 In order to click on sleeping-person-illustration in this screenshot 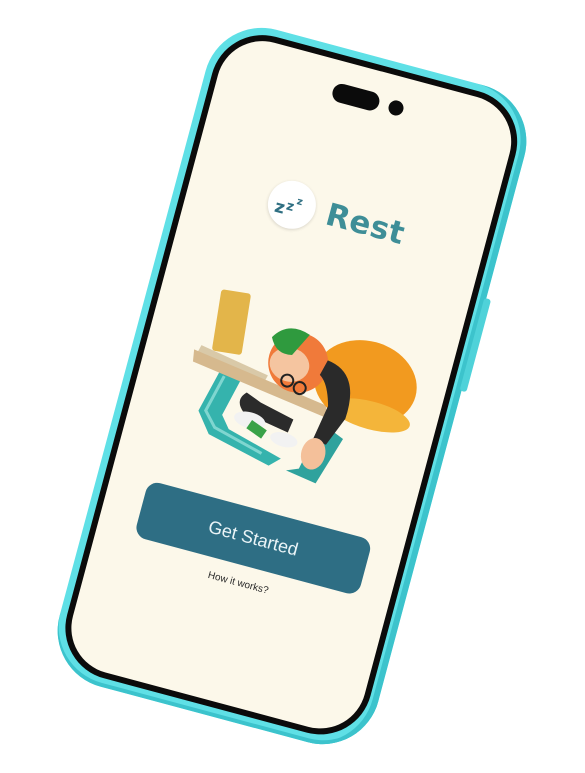, I will do `click(304, 386)`.